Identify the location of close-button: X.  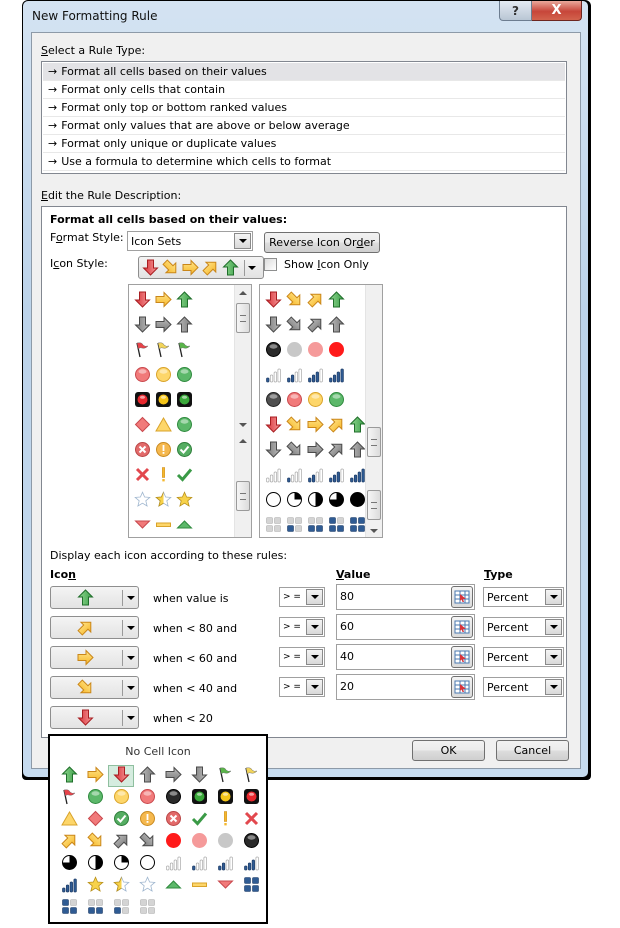
(557, 11).